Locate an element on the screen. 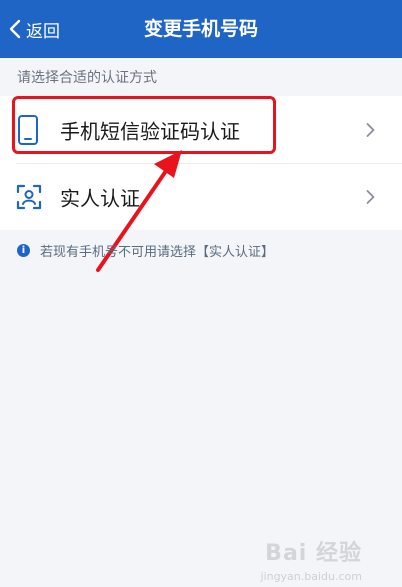 This screenshot has width=402, height=587. watermark-sub: jingyan.baidu.com is located at coordinates (311, 576).